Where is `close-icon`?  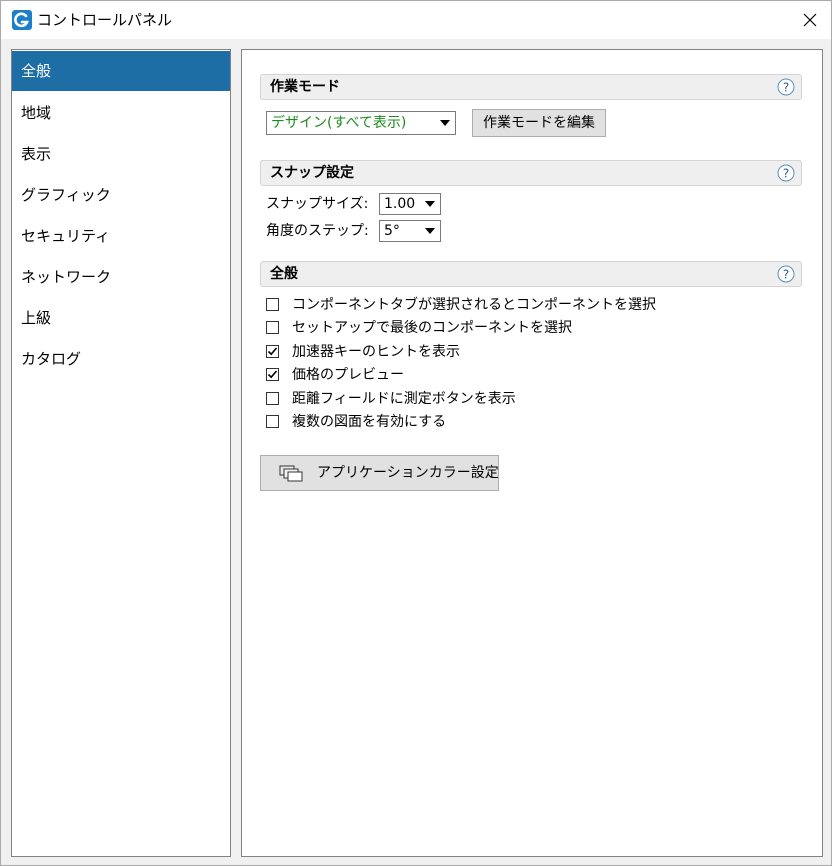 close-icon is located at coordinates (810, 20).